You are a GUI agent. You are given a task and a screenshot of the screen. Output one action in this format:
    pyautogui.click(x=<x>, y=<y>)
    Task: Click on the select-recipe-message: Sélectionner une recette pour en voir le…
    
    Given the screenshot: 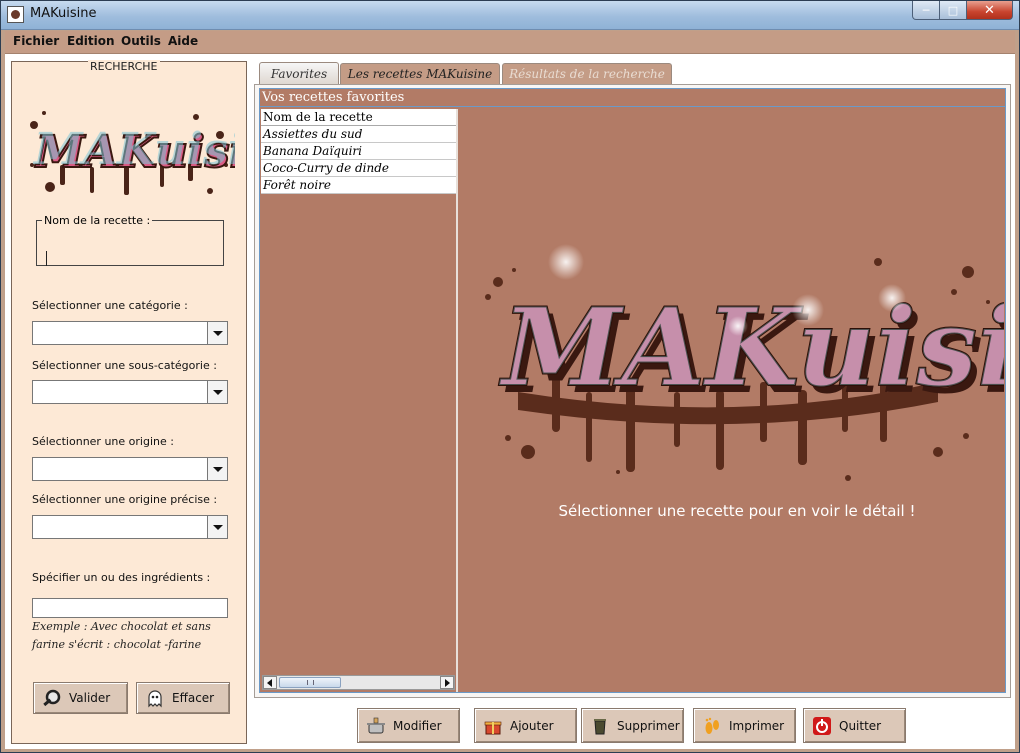 What is the action you would take?
    pyautogui.click(x=737, y=511)
    